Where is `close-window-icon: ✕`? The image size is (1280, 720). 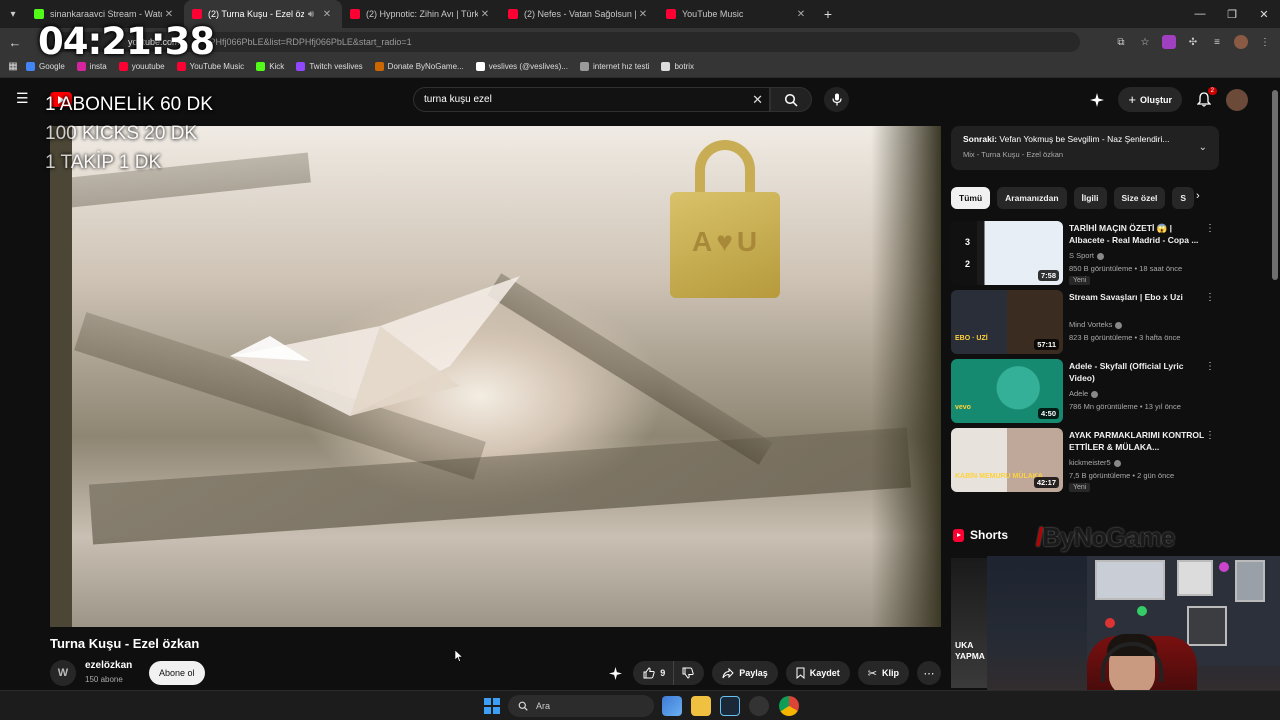
close-window-icon: ✕ is located at coordinates (1264, 14).